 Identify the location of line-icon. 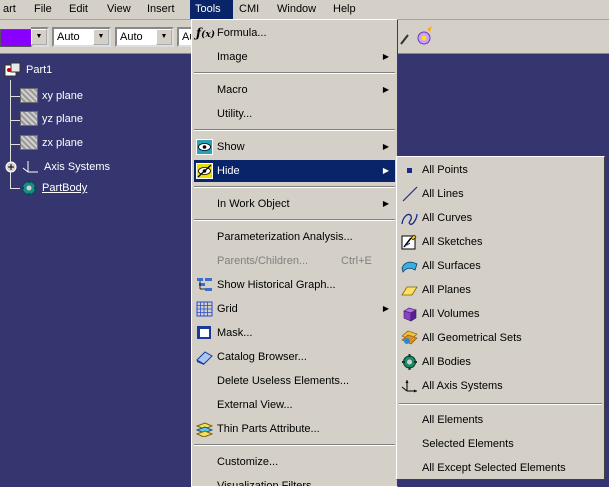
(410, 194).